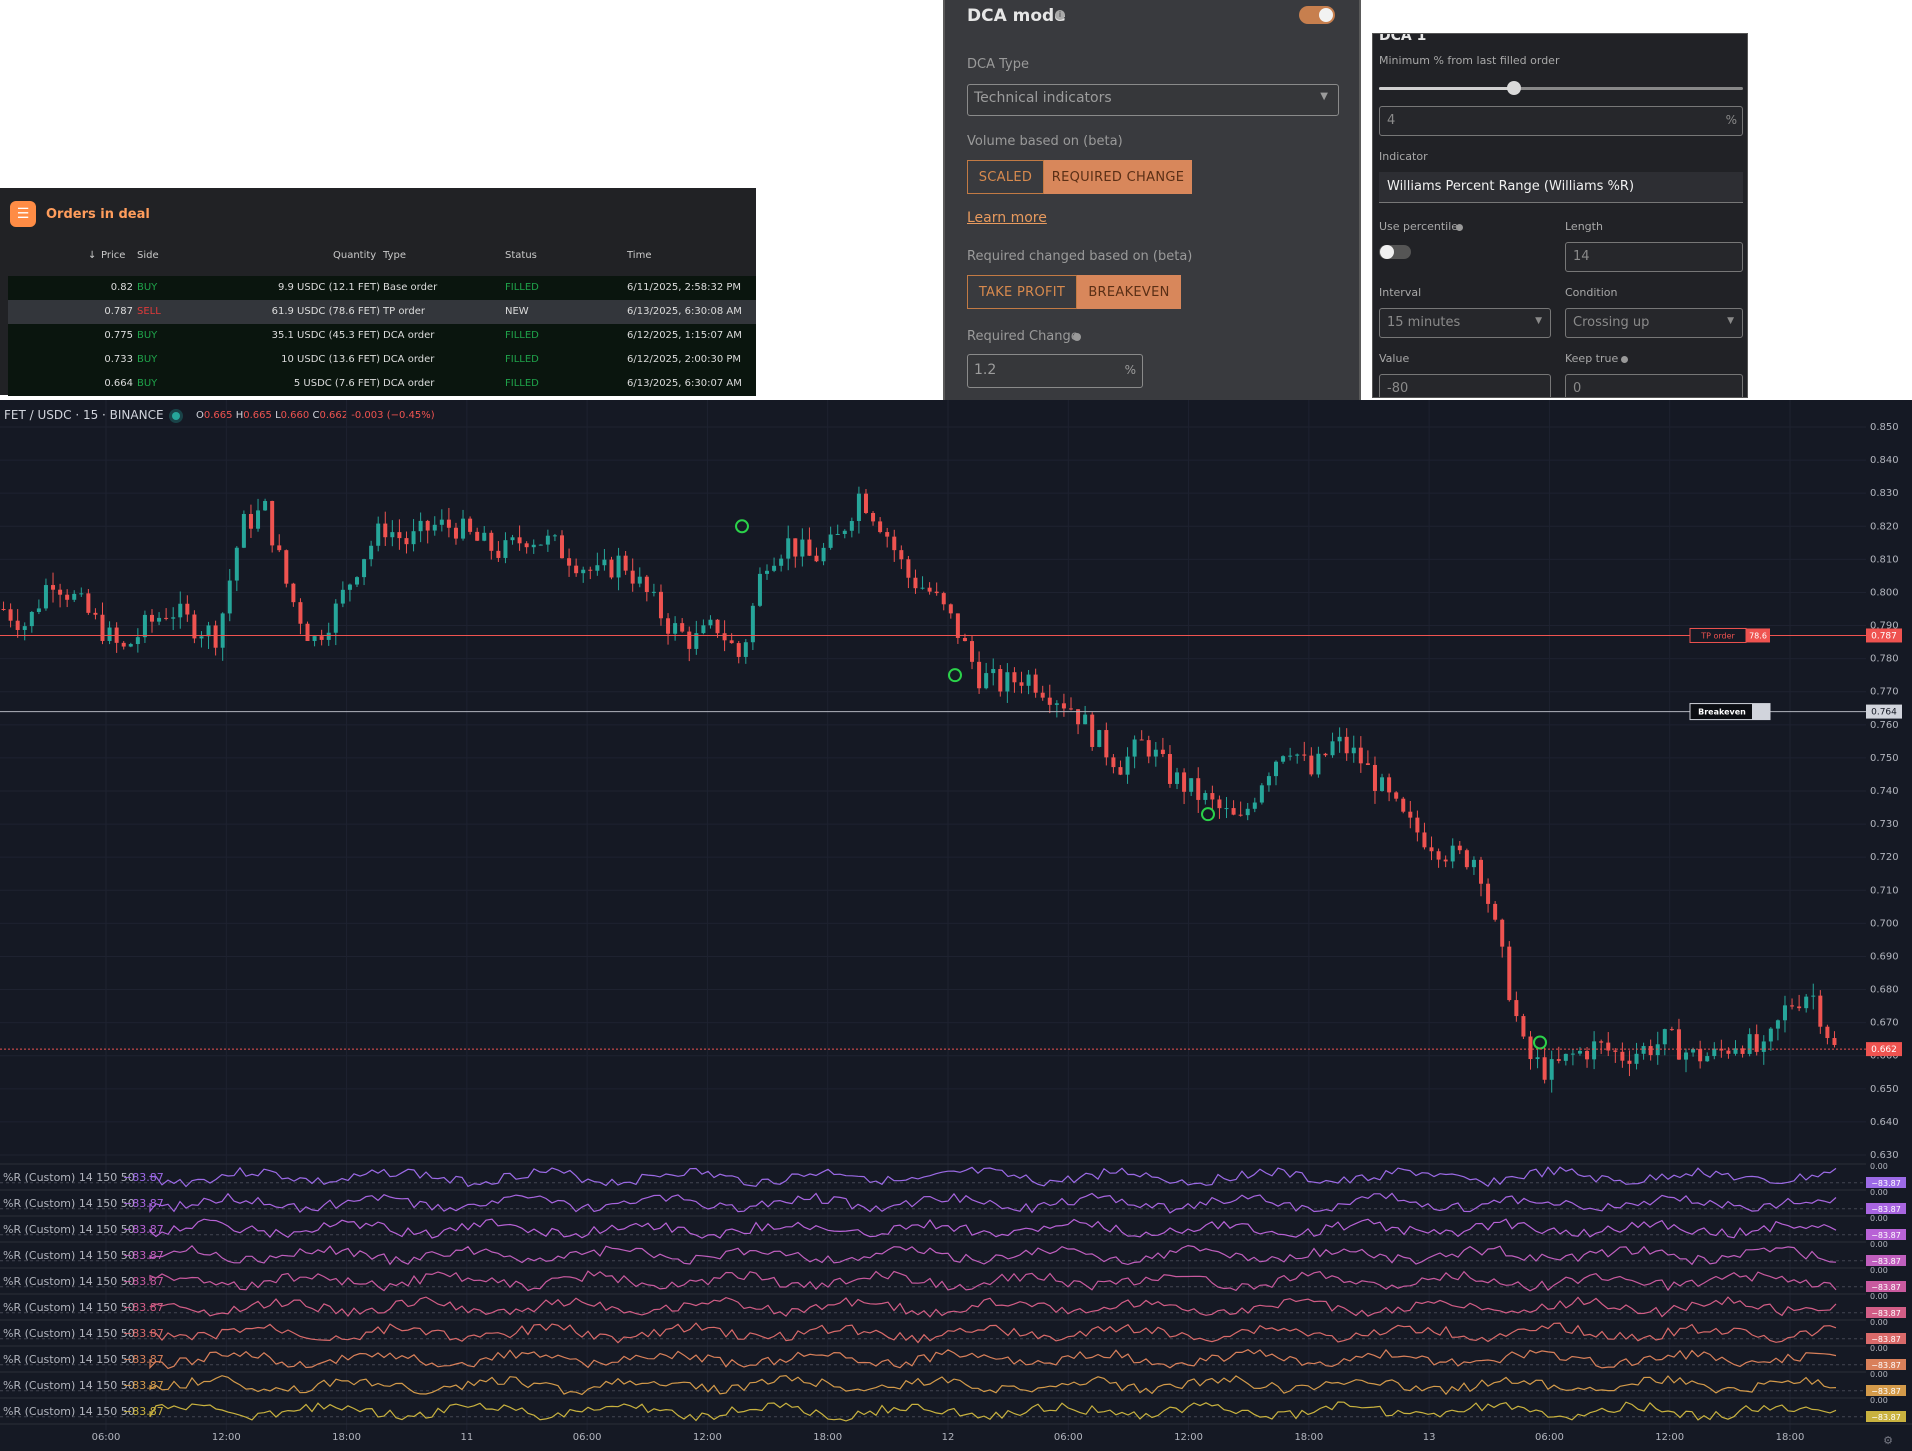  What do you see at coordinates (143, 1229) in the screenshot?
I see `indicator-value: −83.87` at bounding box center [143, 1229].